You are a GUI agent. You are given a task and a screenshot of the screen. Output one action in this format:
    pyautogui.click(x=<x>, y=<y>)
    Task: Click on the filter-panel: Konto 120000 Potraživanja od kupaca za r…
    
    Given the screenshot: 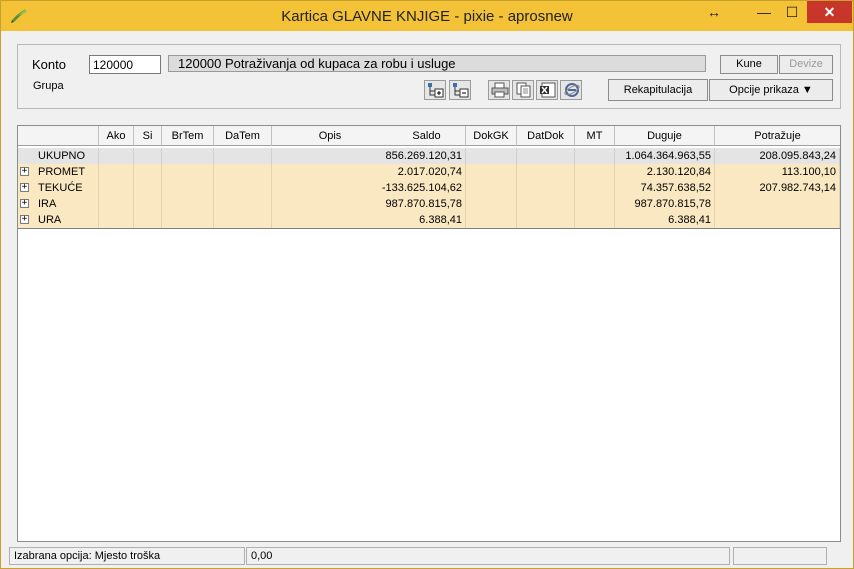 What is the action you would take?
    pyautogui.click(x=429, y=76)
    